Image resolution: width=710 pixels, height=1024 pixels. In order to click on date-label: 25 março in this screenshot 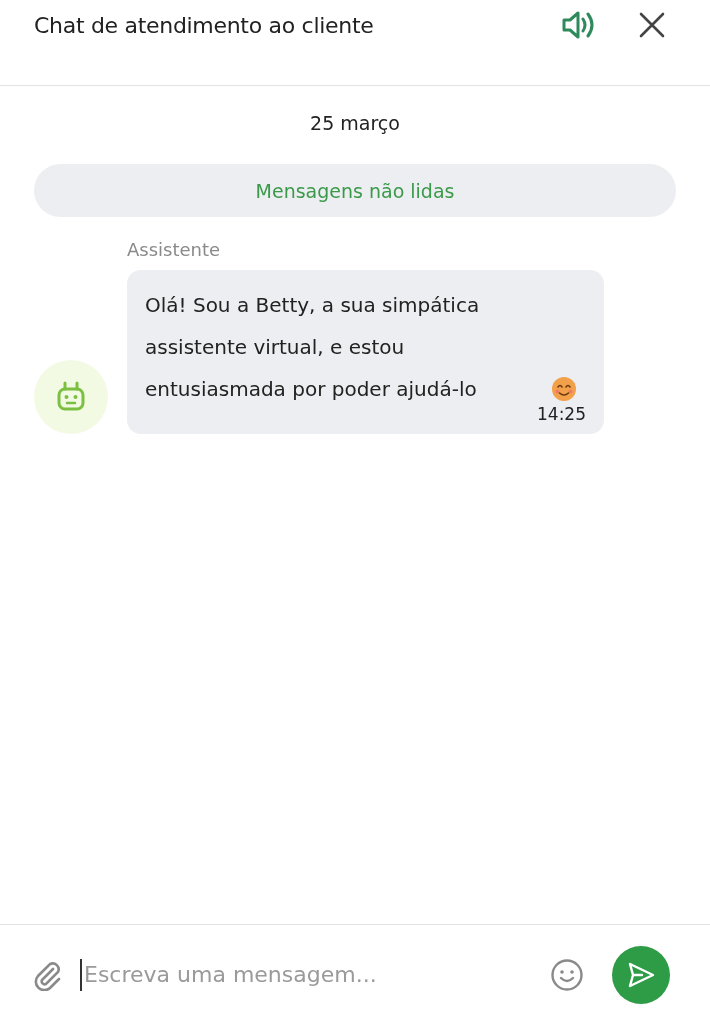, I will do `click(355, 123)`.